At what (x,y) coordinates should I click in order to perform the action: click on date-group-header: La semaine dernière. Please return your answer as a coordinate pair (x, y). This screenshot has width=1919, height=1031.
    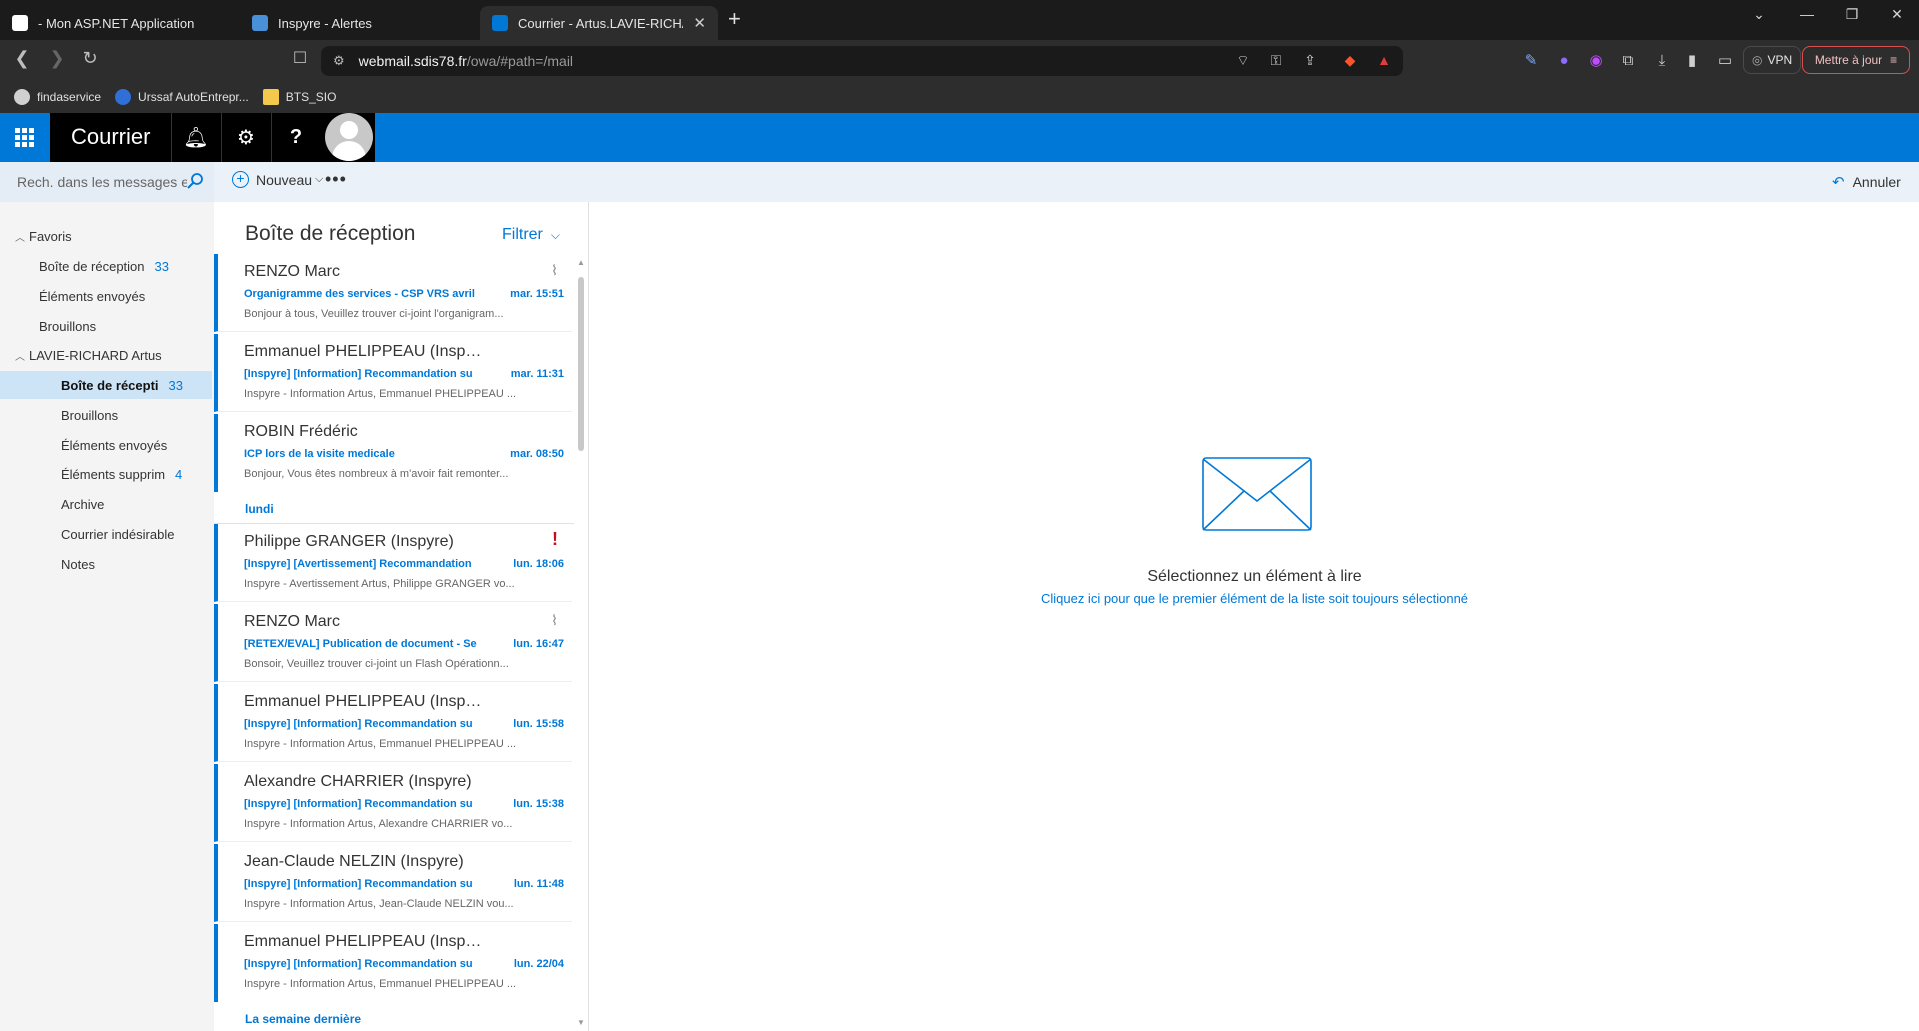
    Looking at the image, I should click on (303, 1019).